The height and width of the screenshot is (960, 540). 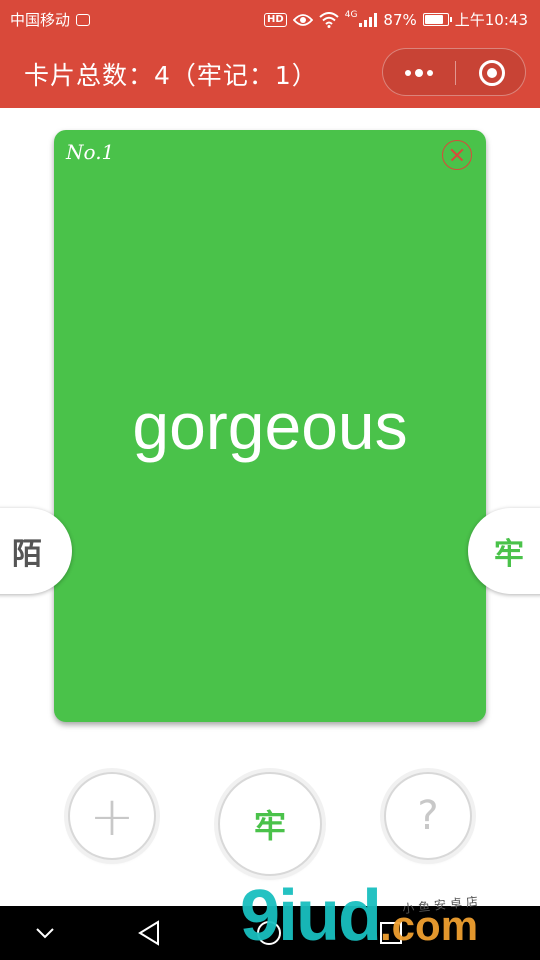 What do you see at coordinates (171, 75) in the screenshot?
I see `page-title: 卡片总数：4（牢记：1）` at bounding box center [171, 75].